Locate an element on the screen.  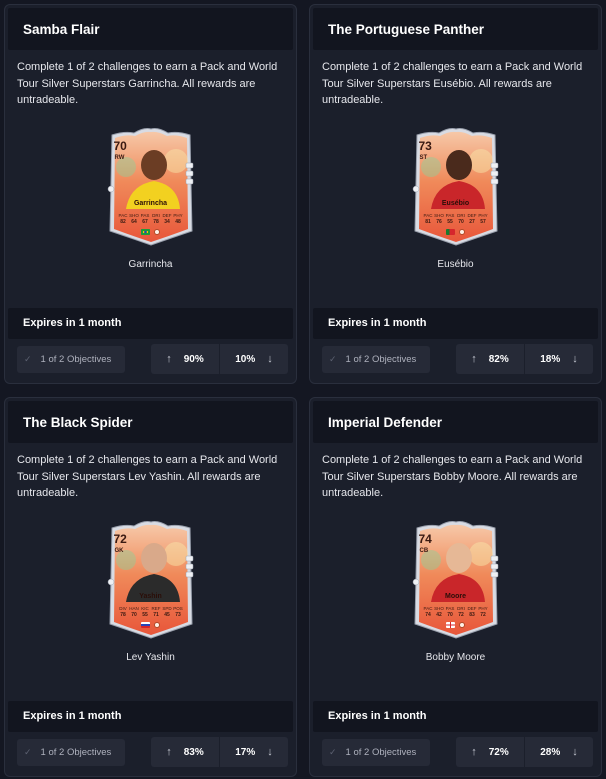
player-position: ST is located at coordinates (423, 158).